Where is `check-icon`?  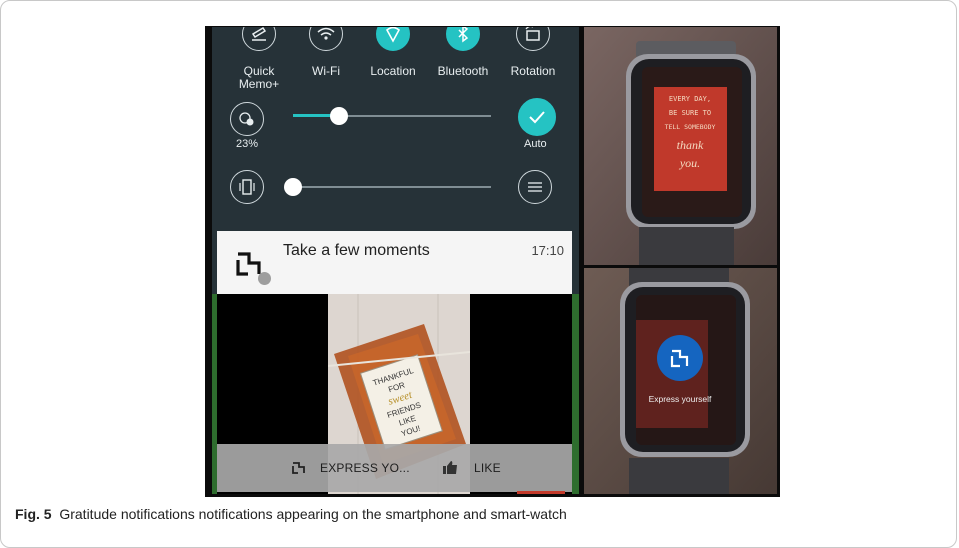 check-icon is located at coordinates (537, 117).